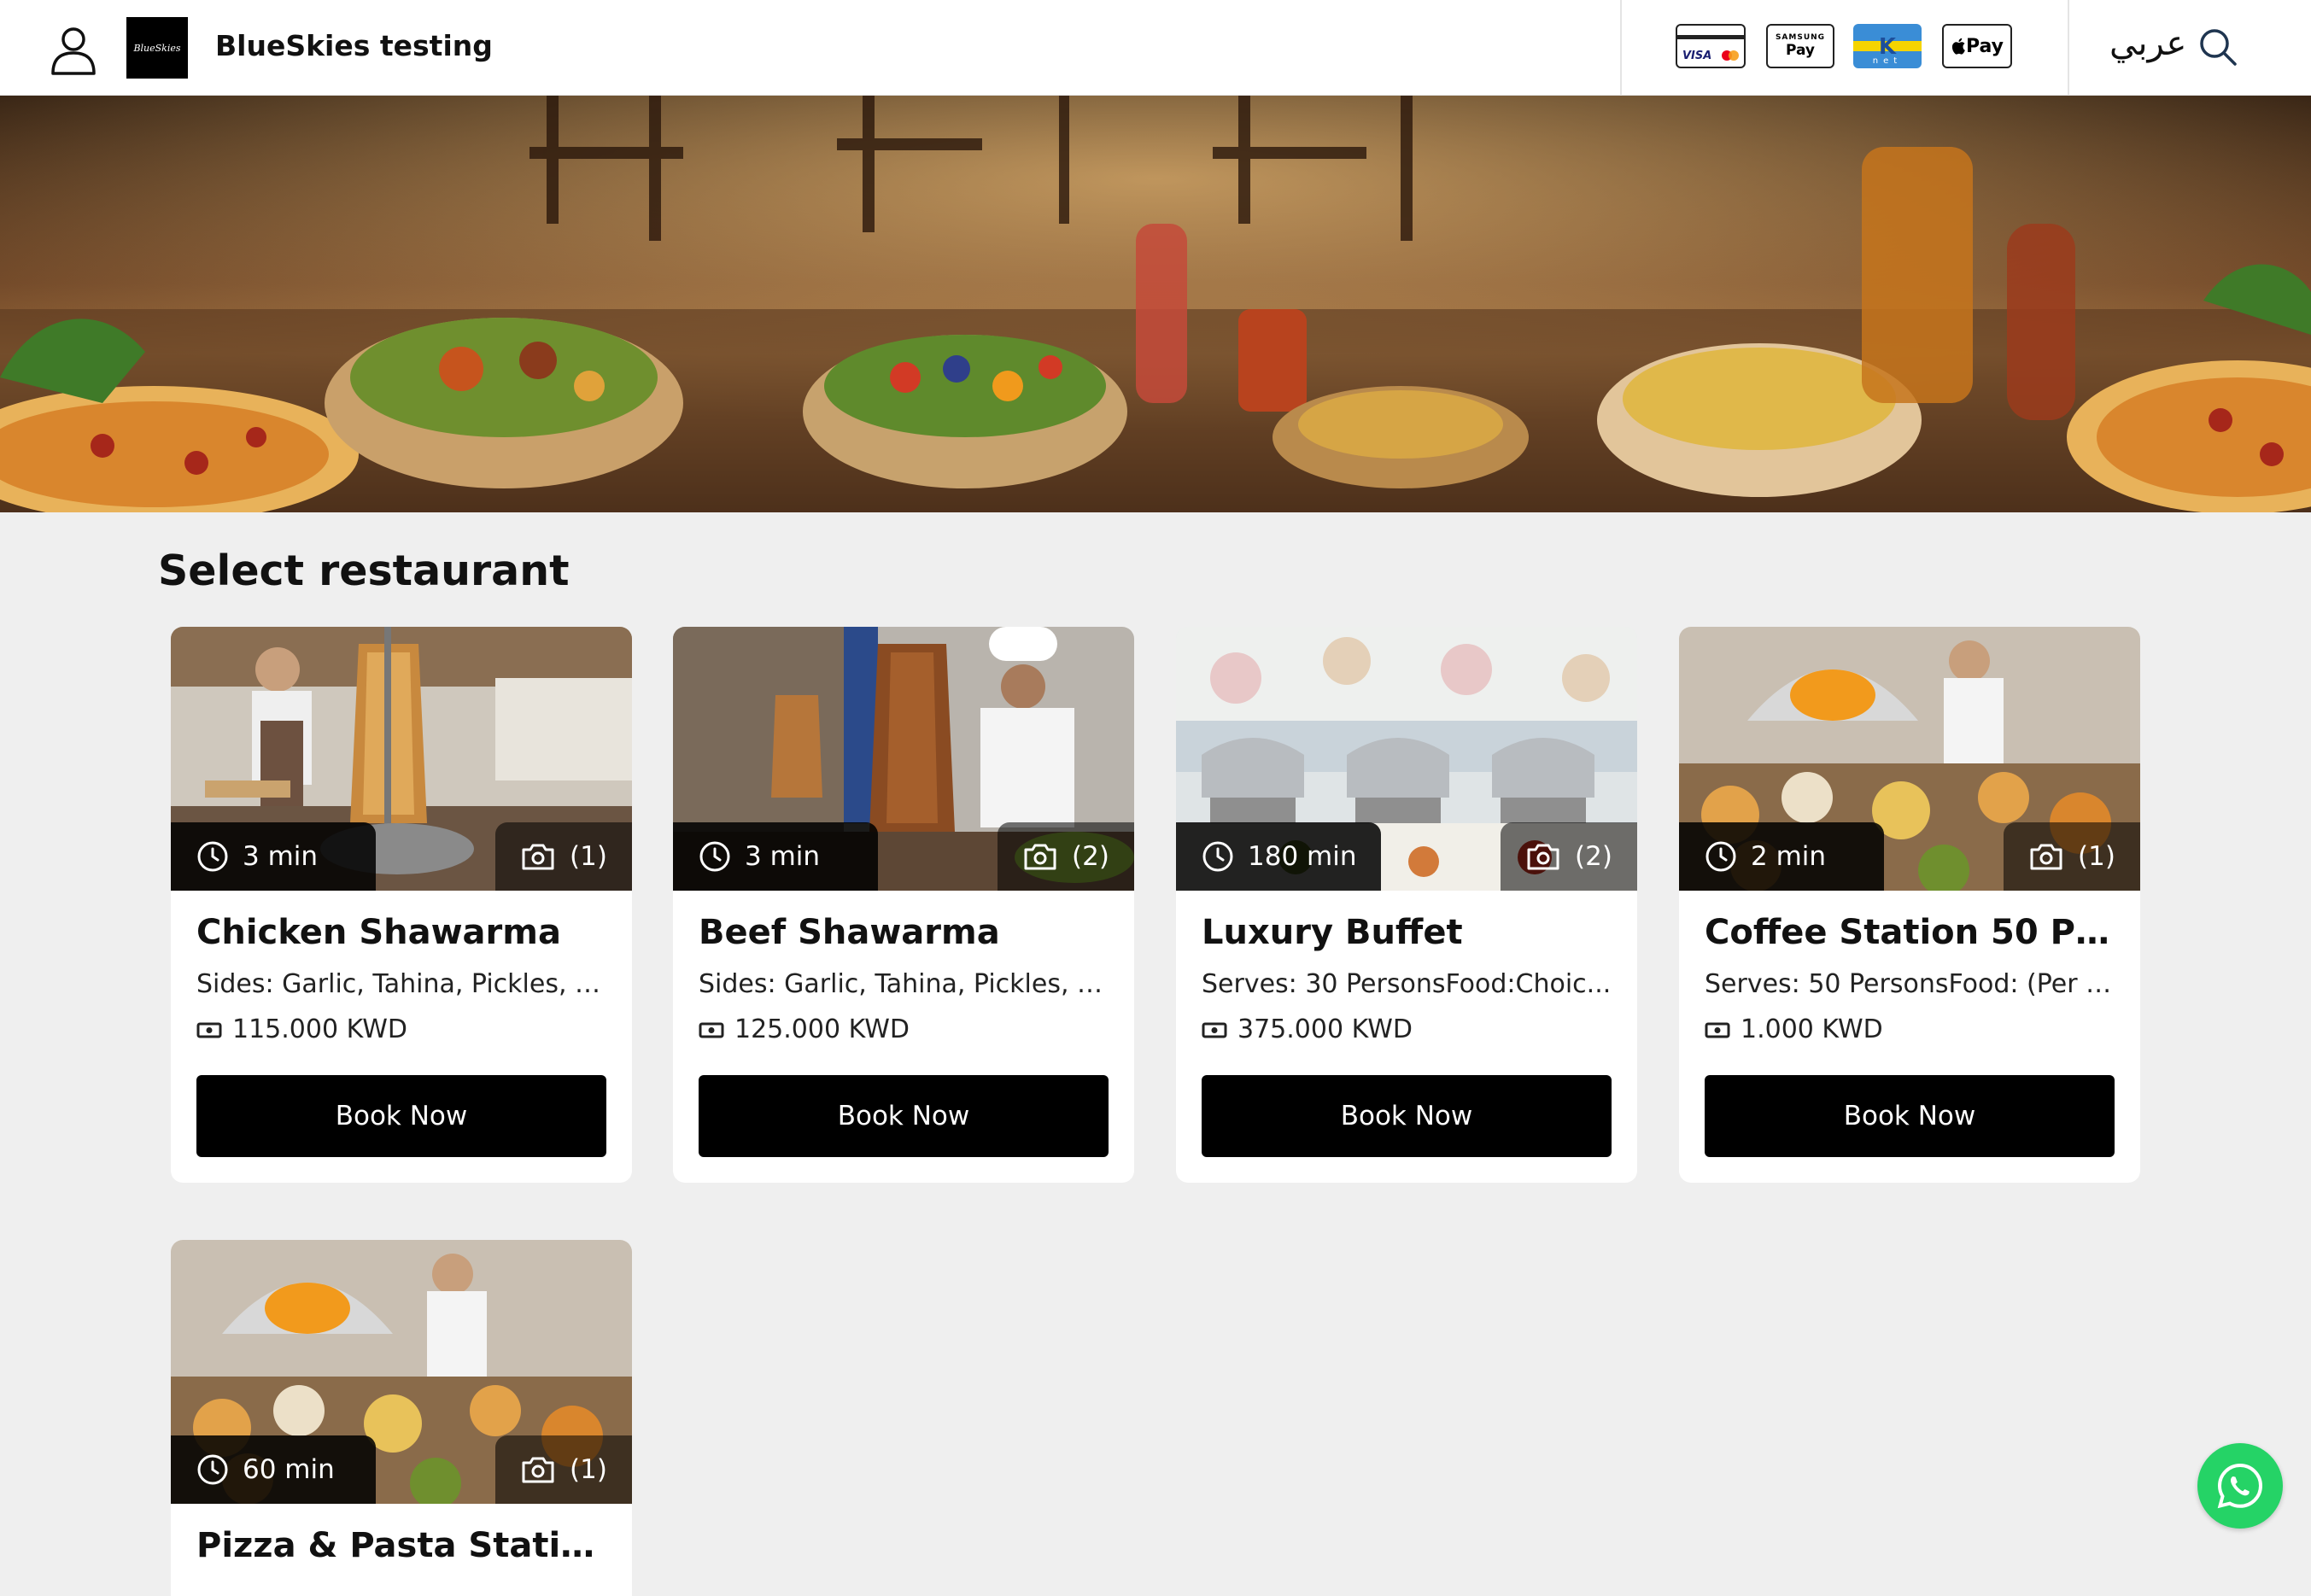 Image resolution: width=2311 pixels, height=1596 pixels. Describe the element at coordinates (1887, 46) in the screenshot. I see `knet-icon: K net` at that location.